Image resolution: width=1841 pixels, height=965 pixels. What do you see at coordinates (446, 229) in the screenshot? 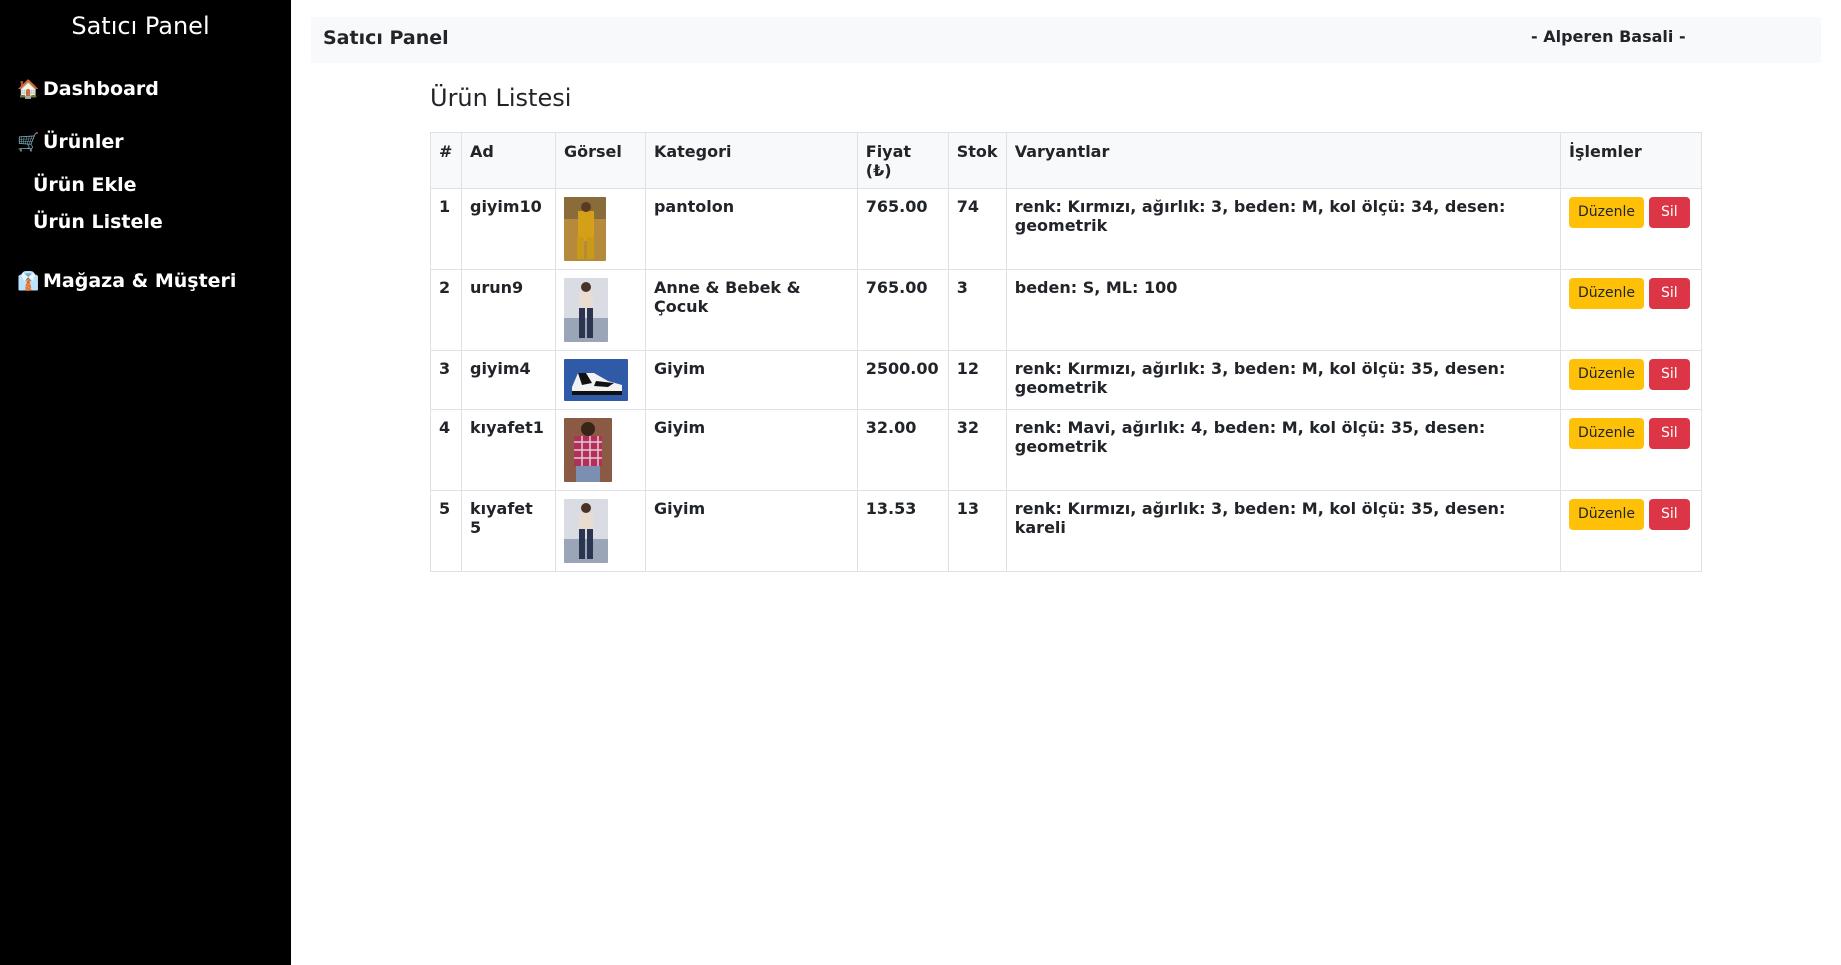
I see `cell-id: 1` at bounding box center [446, 229].